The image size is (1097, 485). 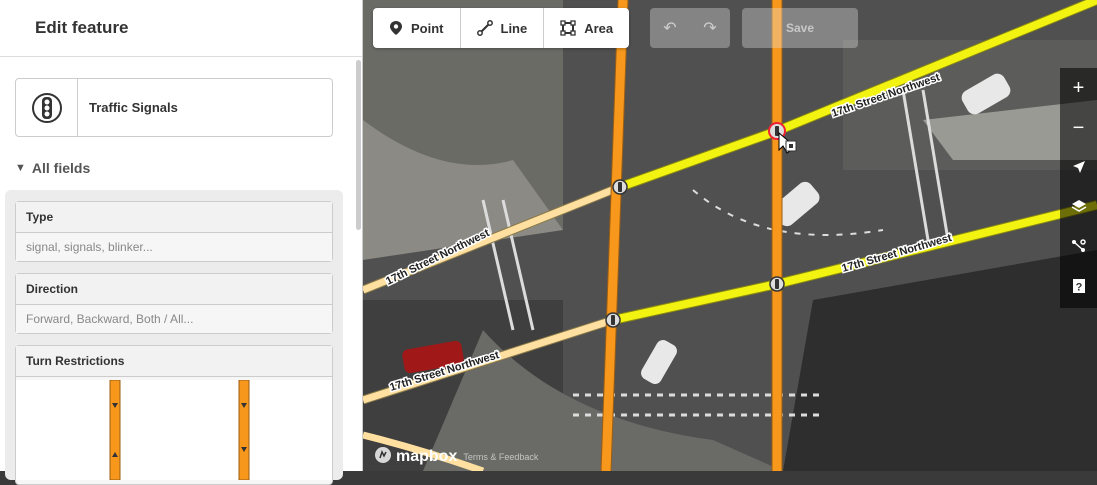 I want to click on all-fields-label: All fields, so click(x=61, y=168).